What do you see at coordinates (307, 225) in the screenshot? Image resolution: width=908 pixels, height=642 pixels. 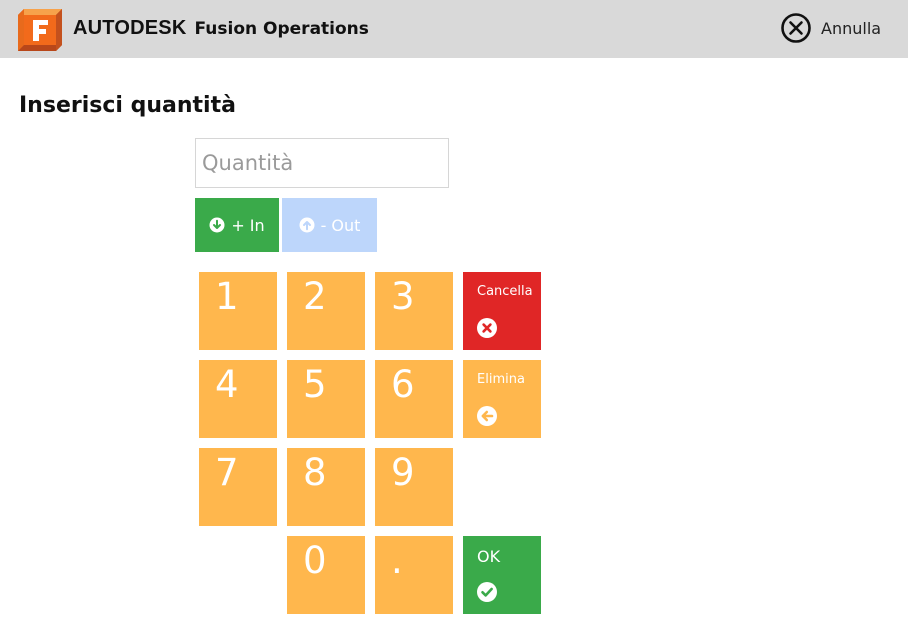 I see `arrow-up-circle-icon` at bounding box center [307, 225].